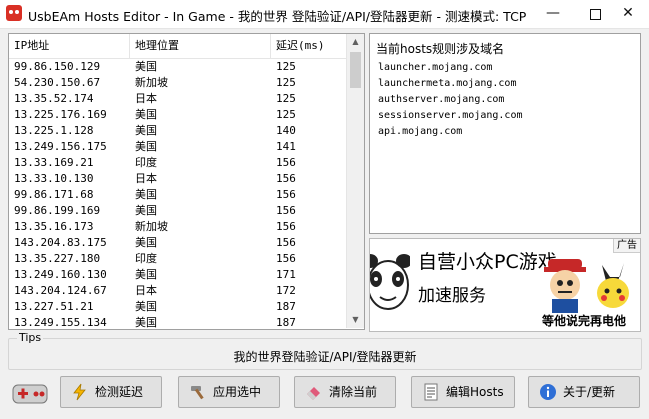 This screenshot has width=649, height=419. I want to click on ad-banner: 自营小众PC游戏 加速服务 等他说完再电他 广告, so click(505, 285).